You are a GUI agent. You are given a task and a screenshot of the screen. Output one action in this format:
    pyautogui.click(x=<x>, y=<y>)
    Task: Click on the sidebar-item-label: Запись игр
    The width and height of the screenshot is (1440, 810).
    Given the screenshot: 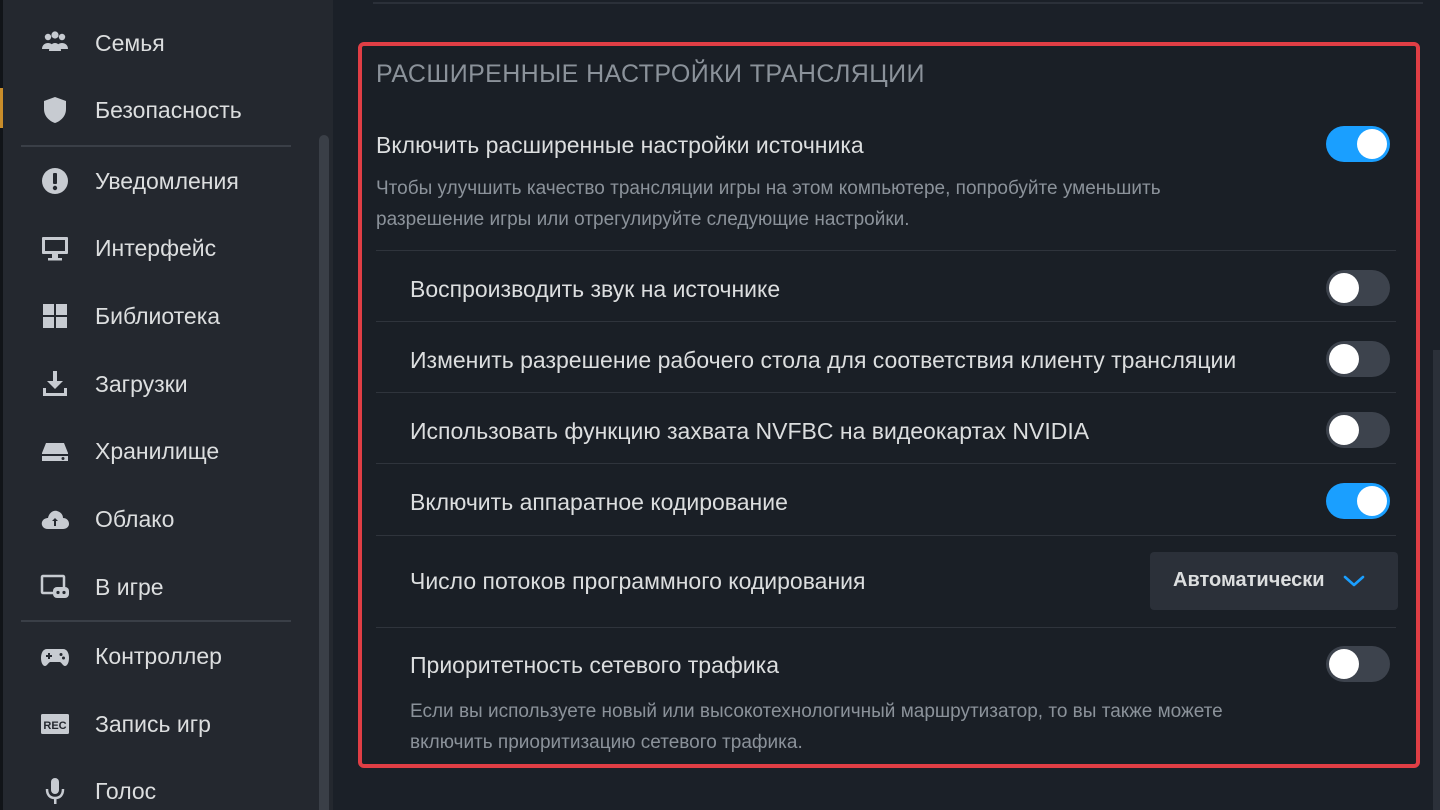 What is the action you would take?
    pyautogui.click(x=153, y=723)
    